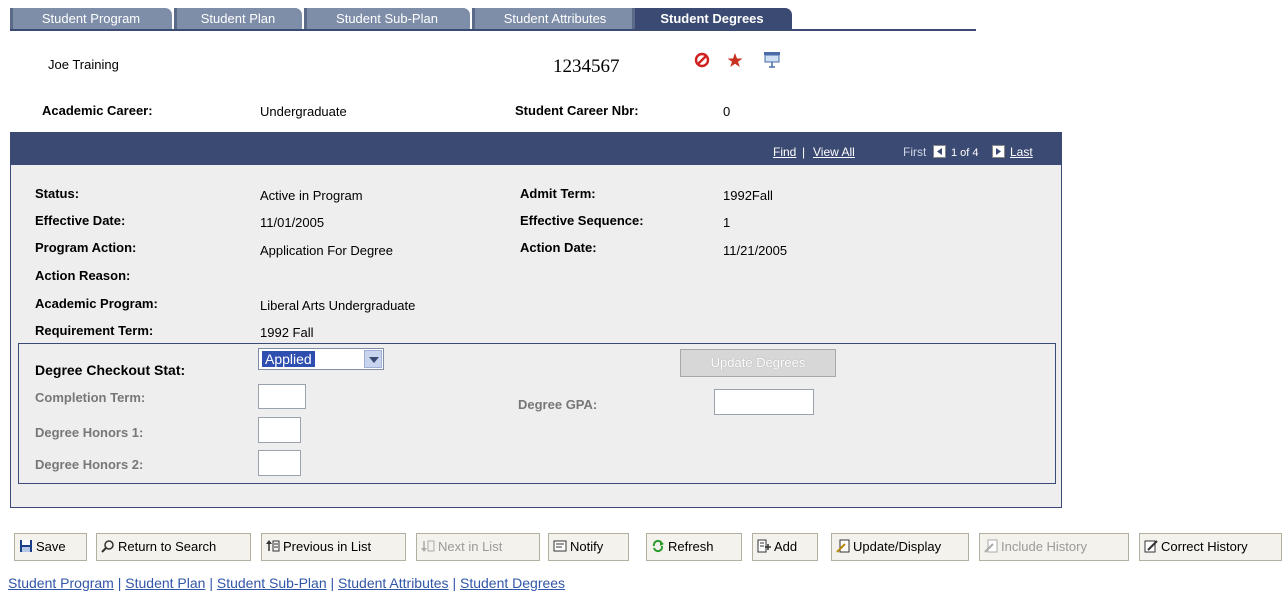 Image resolution: width=1286 pixels, height=594 pixels. I want to click on degree-gpa-input, so click(764, 402).